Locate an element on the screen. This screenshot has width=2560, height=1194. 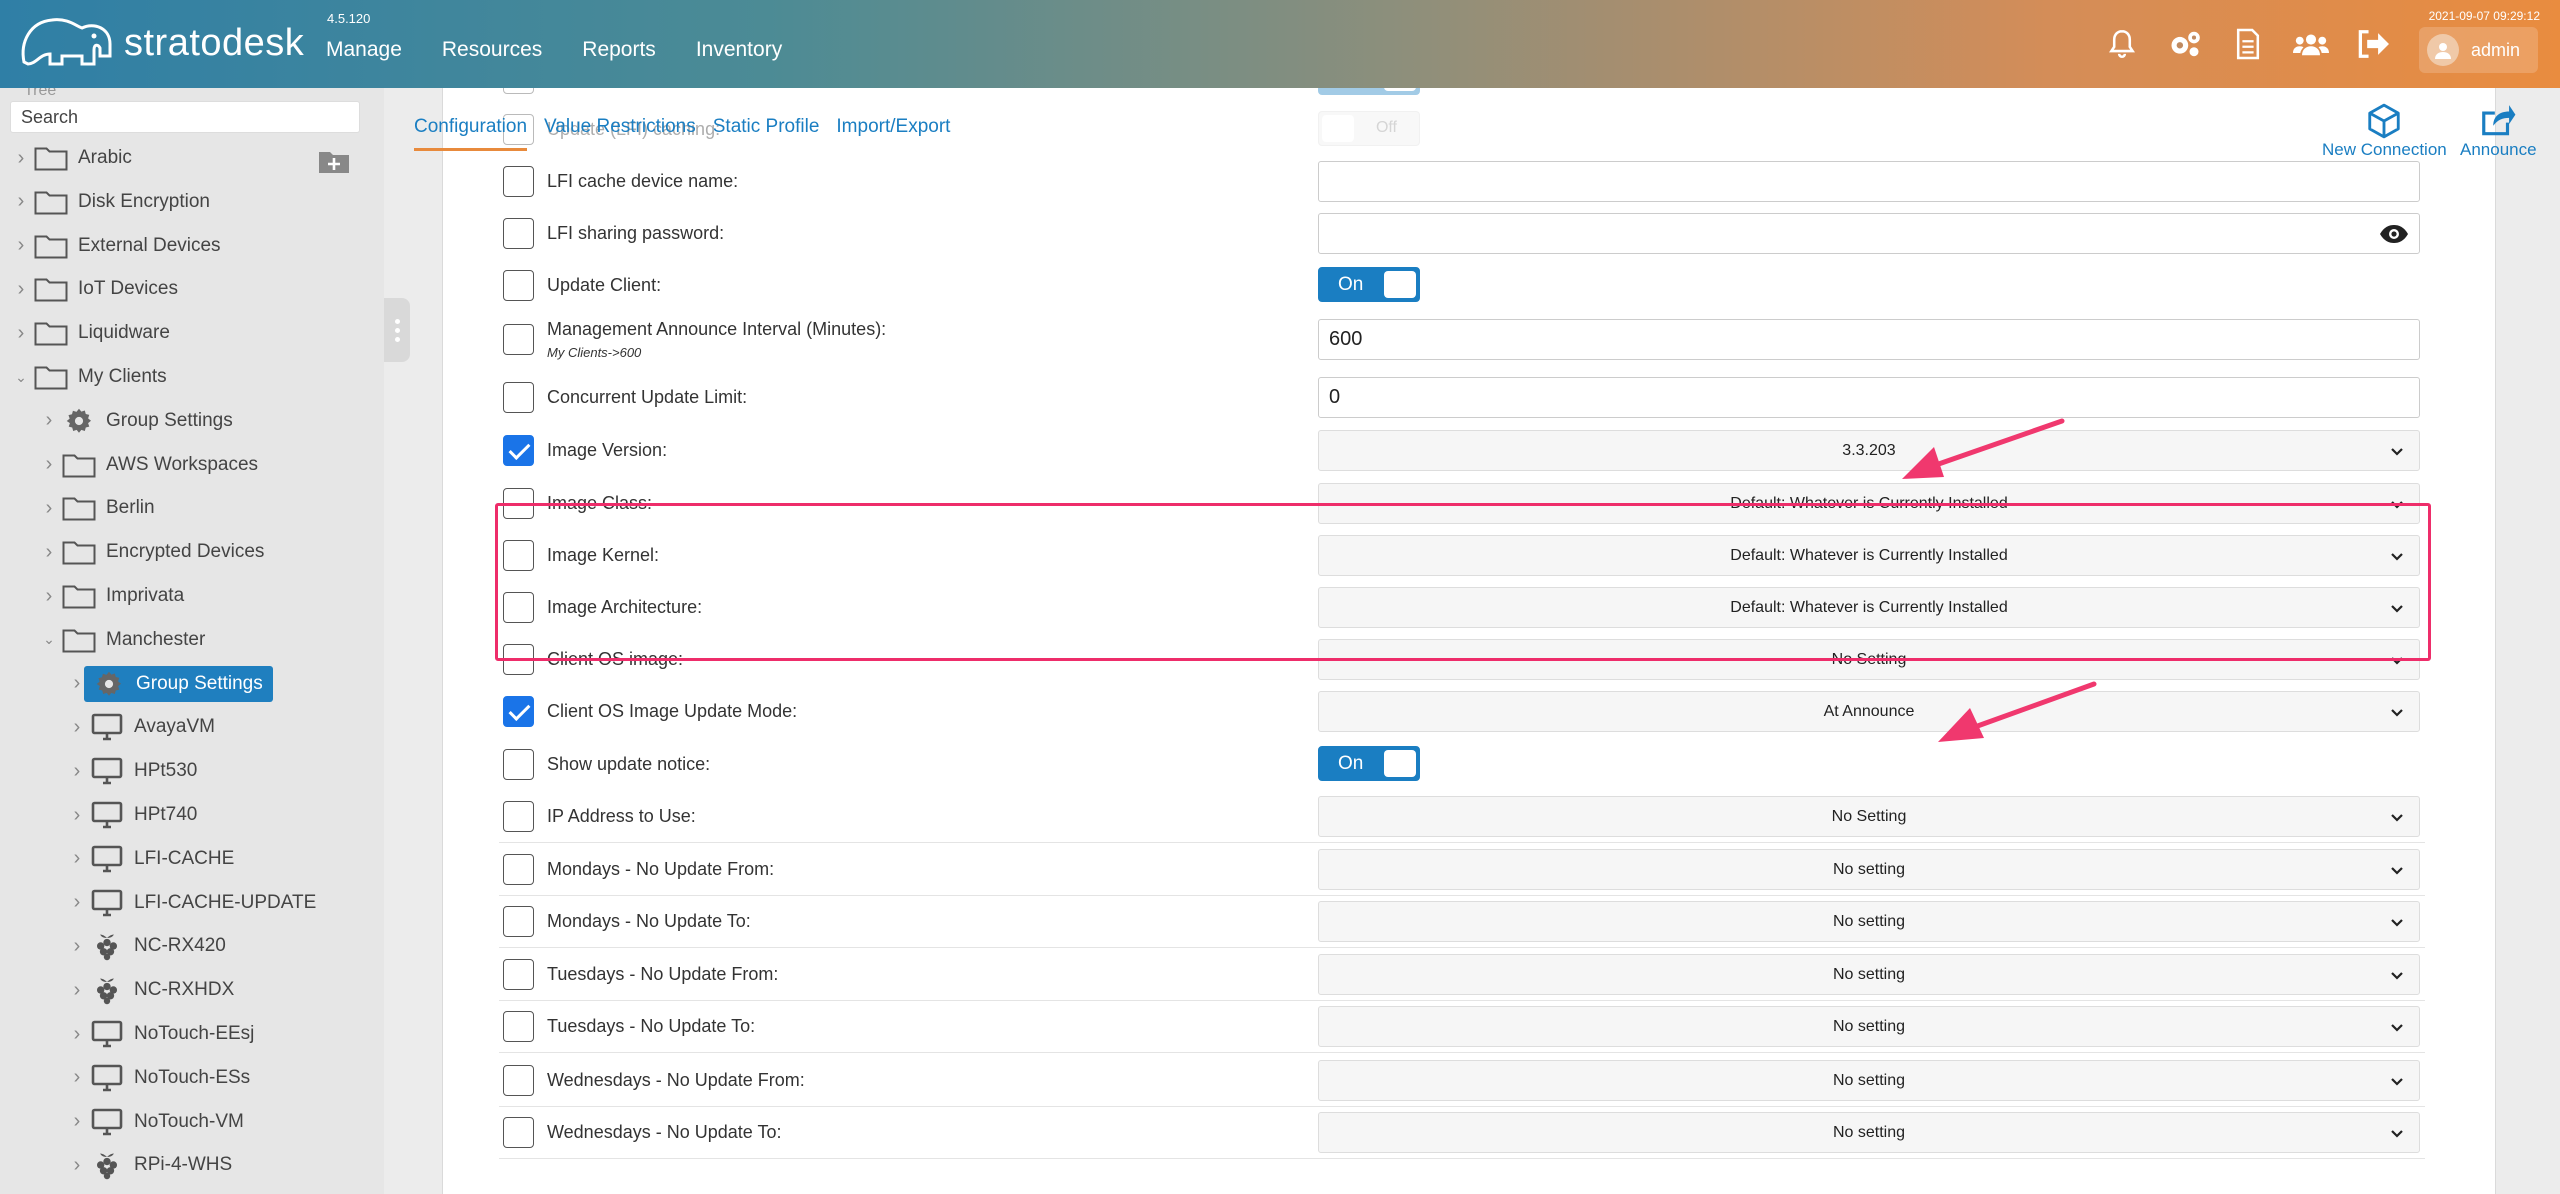
sidebar-item: ⌄ My Clients is located at coordinates (90, 377).